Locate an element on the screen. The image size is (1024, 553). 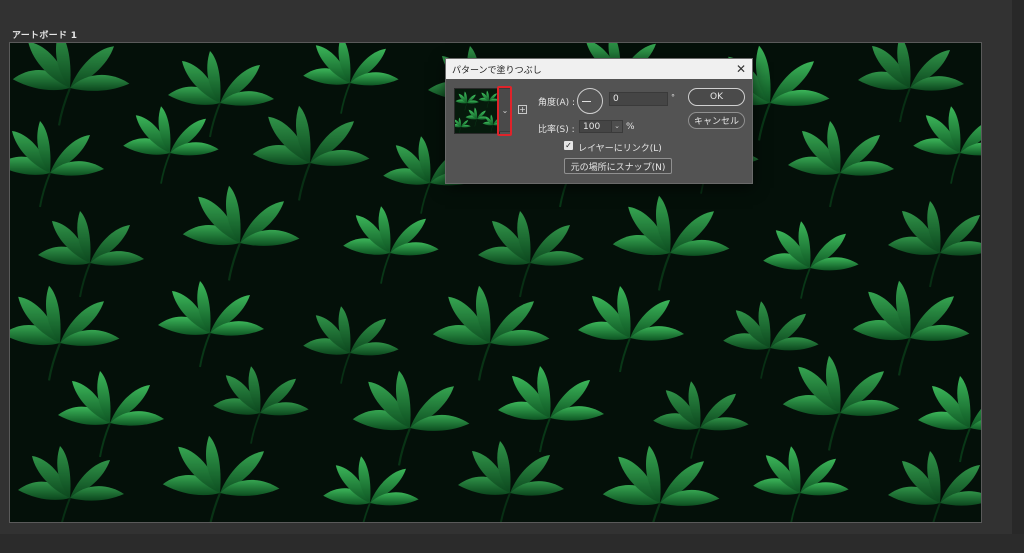
pattern-picker-dropdown: ⌄ is located at coordinates (505, 110).